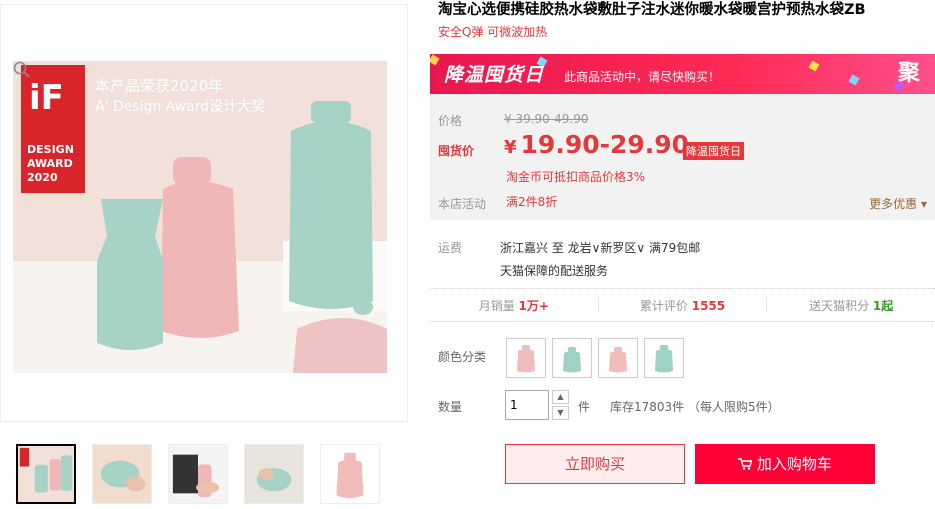  Describe the element at coordinates (652, 10) in the screenshot. I see `product-title: 淘宝心选便携硅胶热水袋敷肚子注水迷你暖水袋暖宫护预热水袋ZB` at that location.